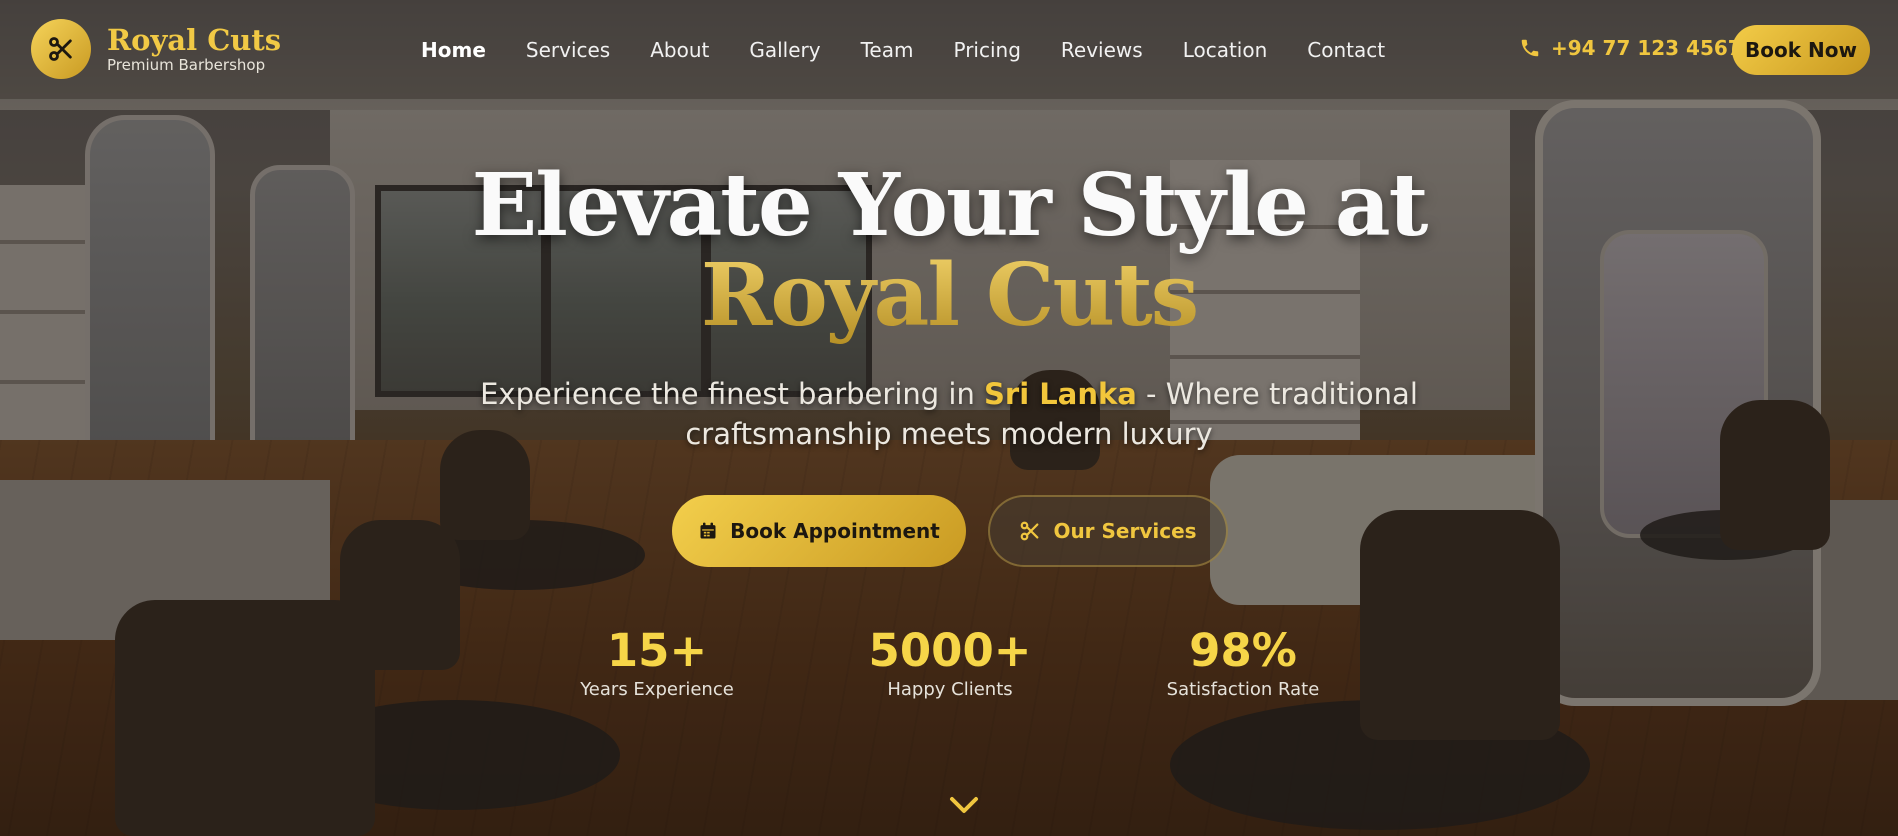 Image resolution: width=1898 pixels, height=836 pixels. What do you see at coordinates (1646, 48) in the screenshot?
I see `phone-number: +94 77 123 4567` at bounding box center [1646, 48].